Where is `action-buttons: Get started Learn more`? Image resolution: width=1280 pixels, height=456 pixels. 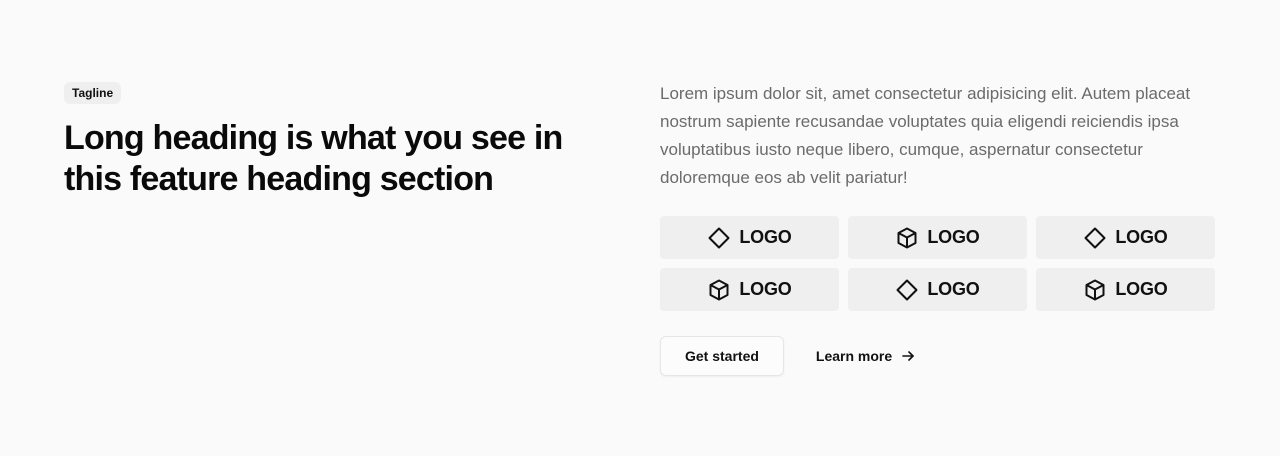
action-buttons: Get started Learn more is located at coordinates (938, 356).